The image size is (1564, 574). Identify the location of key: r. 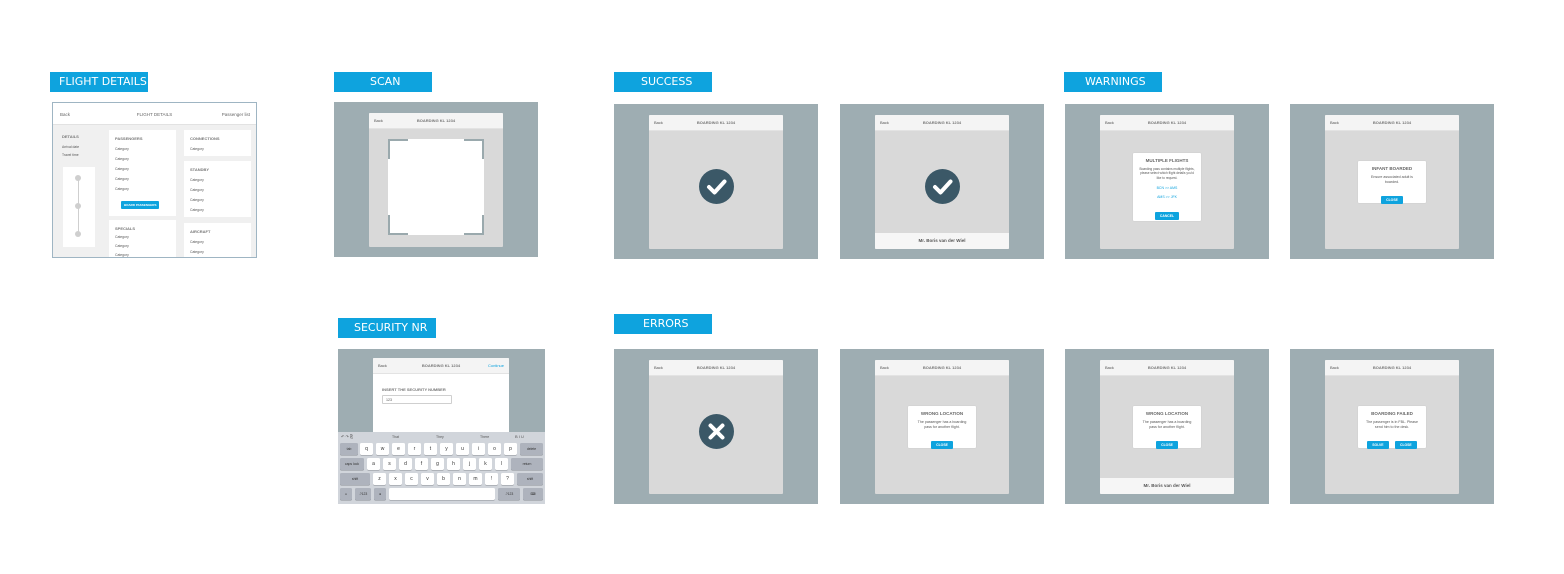
(414, 449).